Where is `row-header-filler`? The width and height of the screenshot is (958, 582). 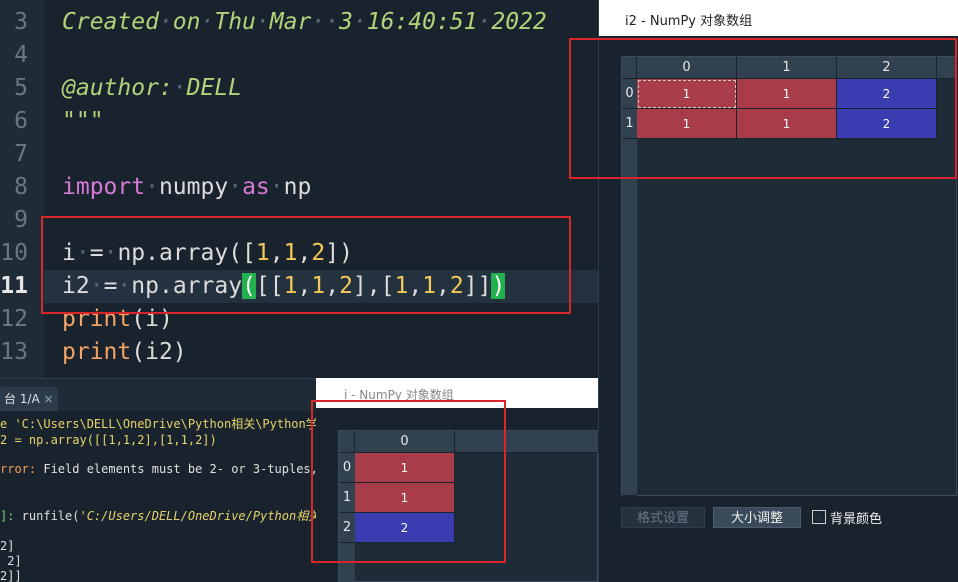
row-header-filler is located at coordinates (629, 317).